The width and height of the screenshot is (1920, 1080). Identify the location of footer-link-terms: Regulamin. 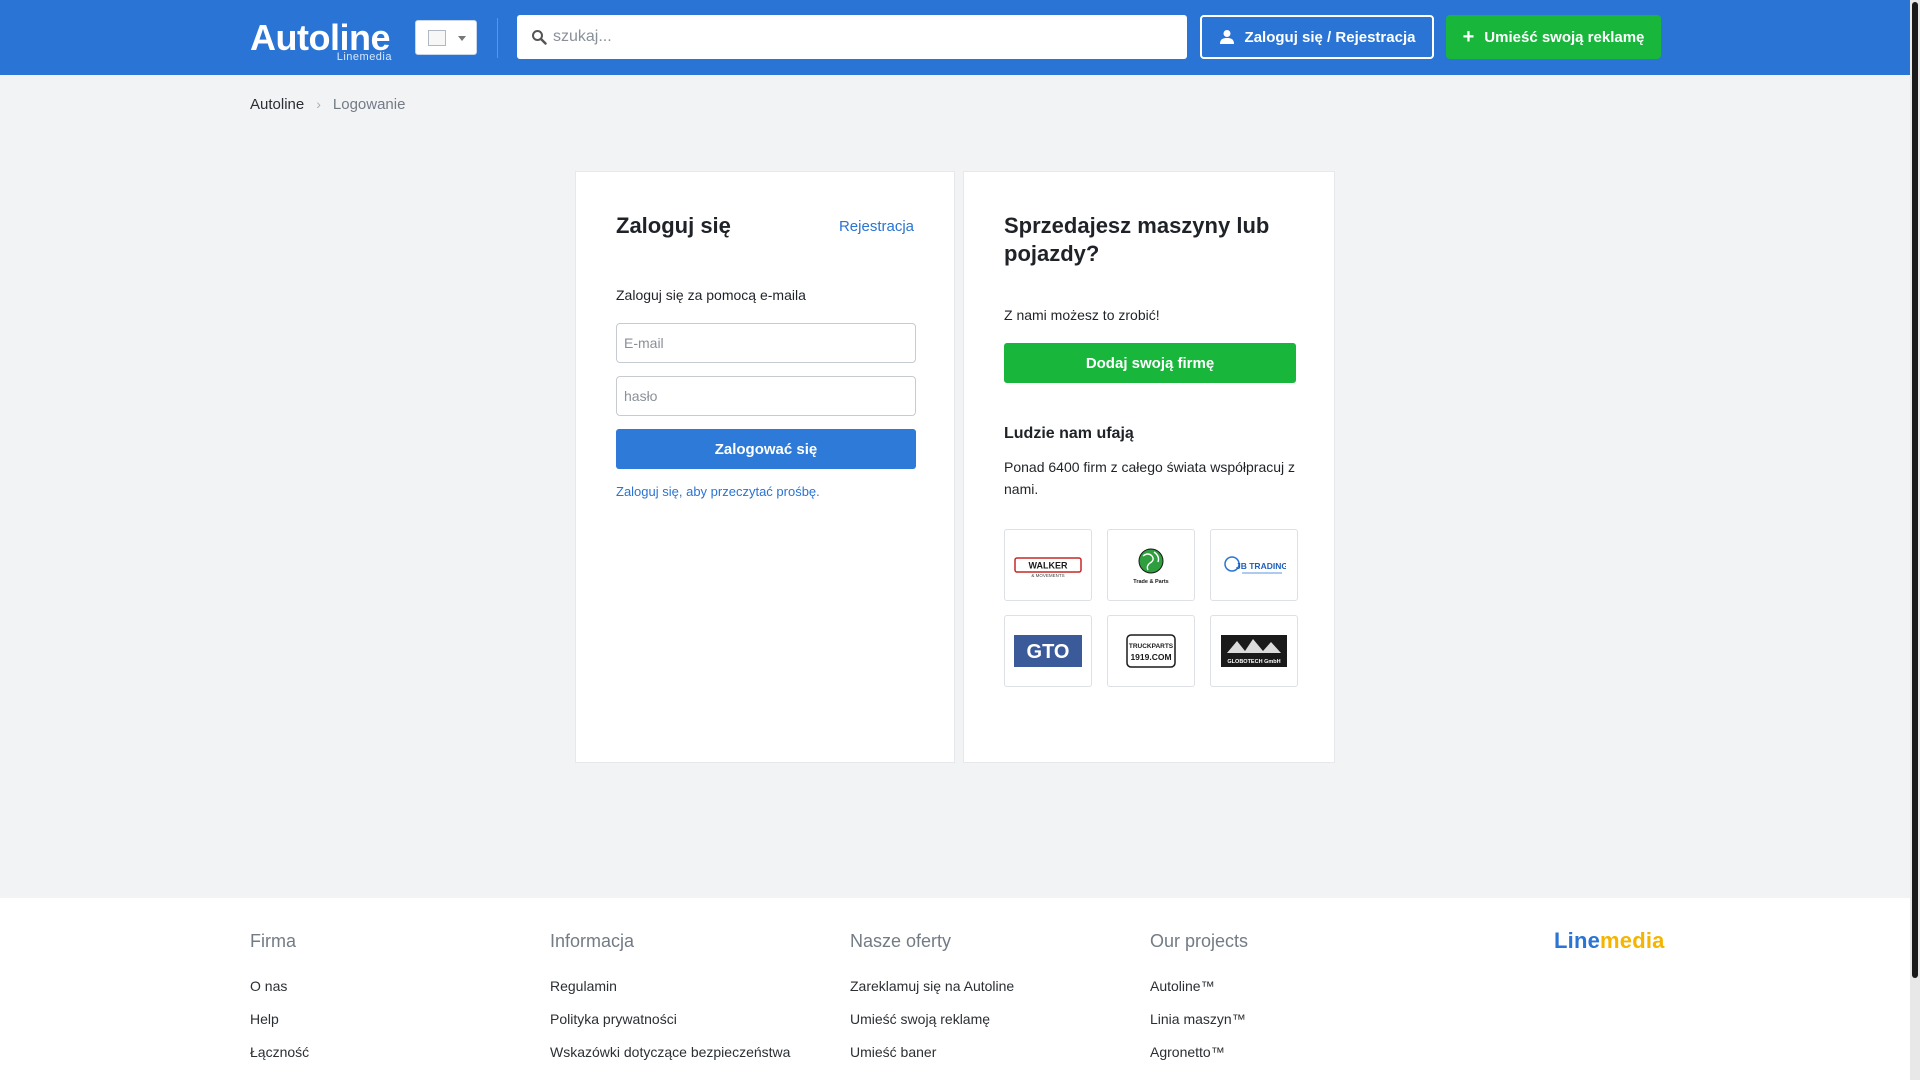
(670, 986).